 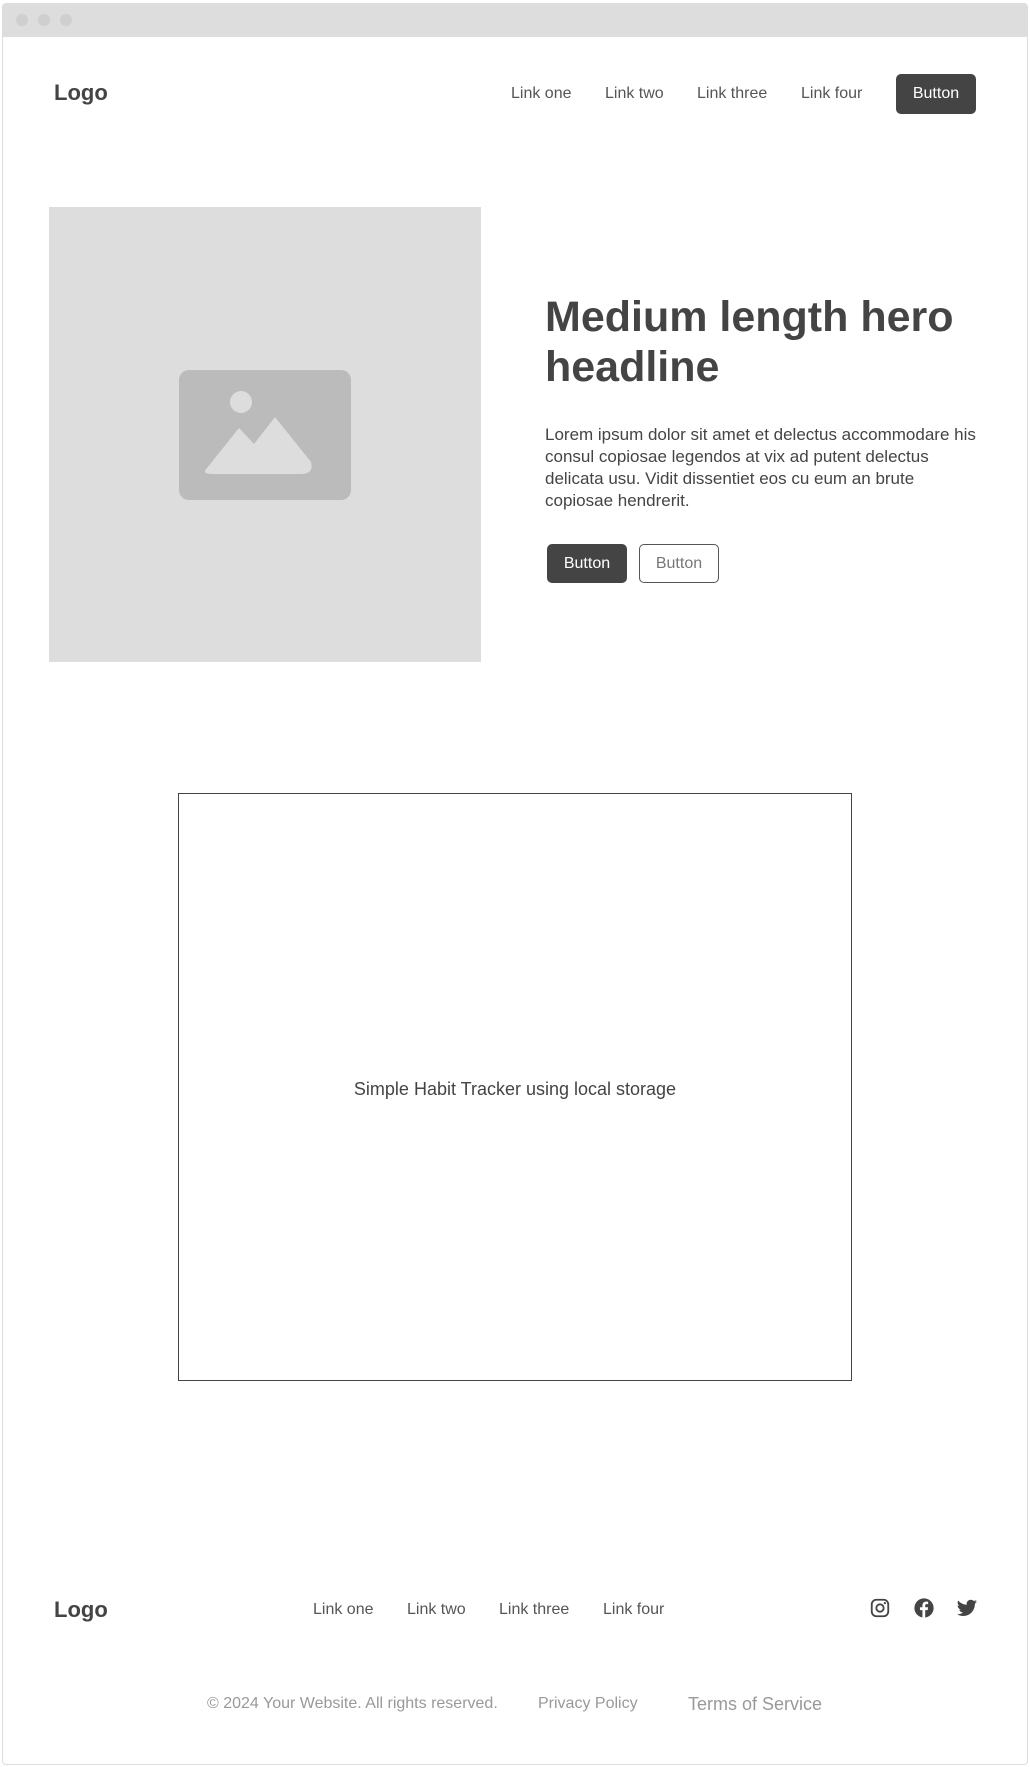 I want to click on footer-link-four: Link four, so click(x=633, y=1610).